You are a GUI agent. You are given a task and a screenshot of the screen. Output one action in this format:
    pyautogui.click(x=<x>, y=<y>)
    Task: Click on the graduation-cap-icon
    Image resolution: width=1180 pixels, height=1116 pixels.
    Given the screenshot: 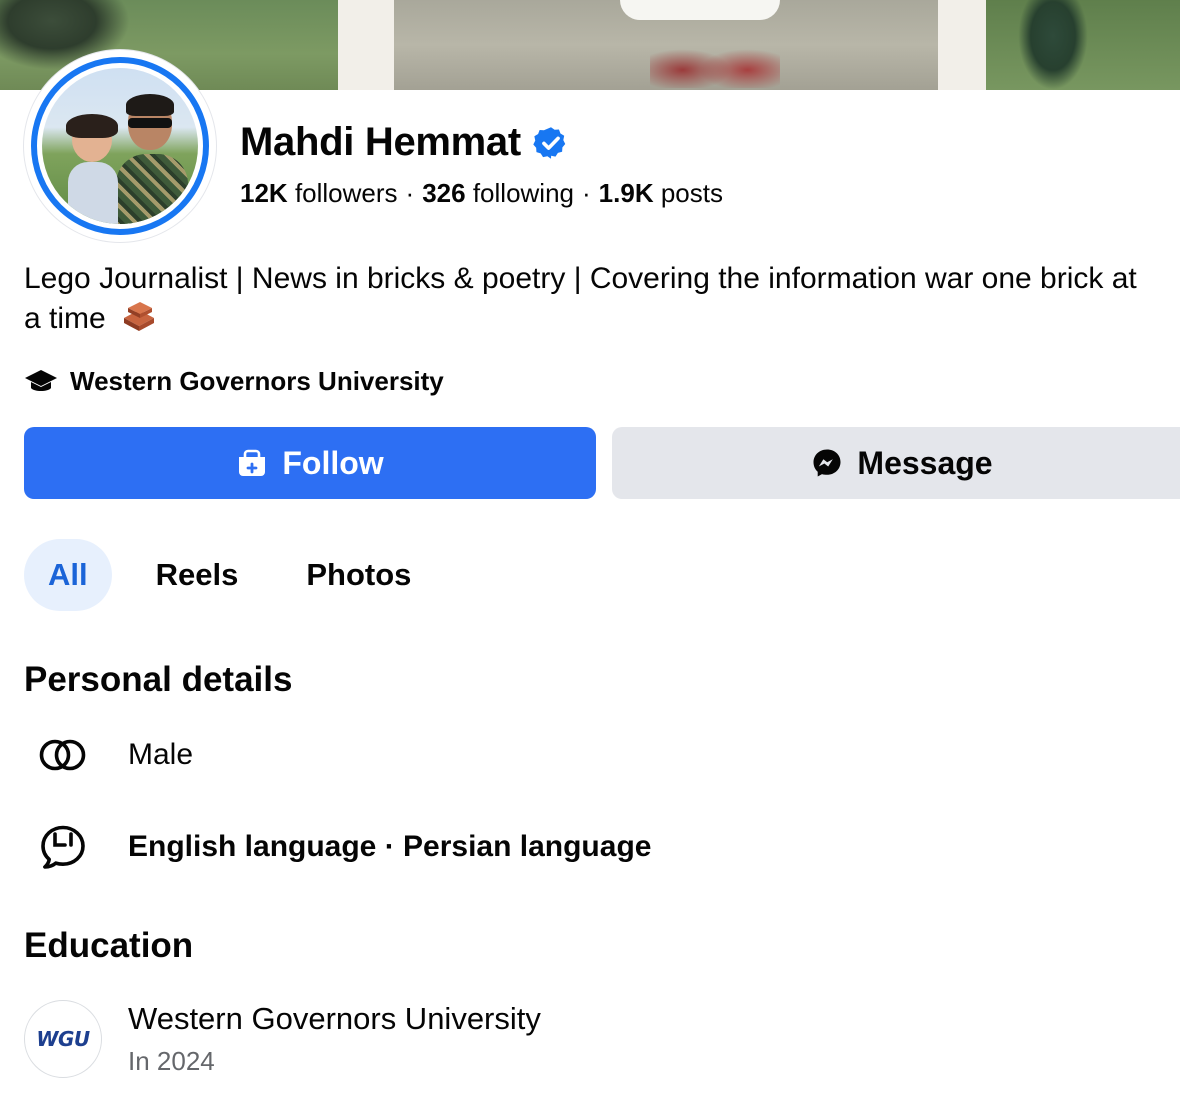 What is the action you would take?
    pyautogui.click(x=41, y=380)
    